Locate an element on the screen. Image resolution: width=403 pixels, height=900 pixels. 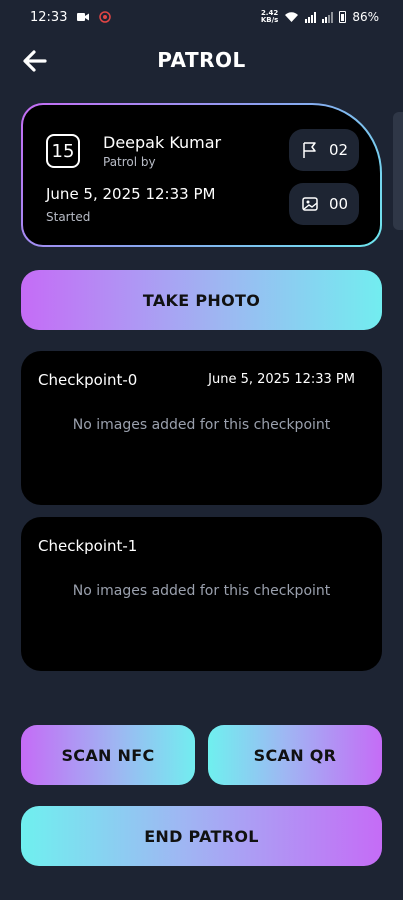
recording-icon is located at coordinates (105, 17).